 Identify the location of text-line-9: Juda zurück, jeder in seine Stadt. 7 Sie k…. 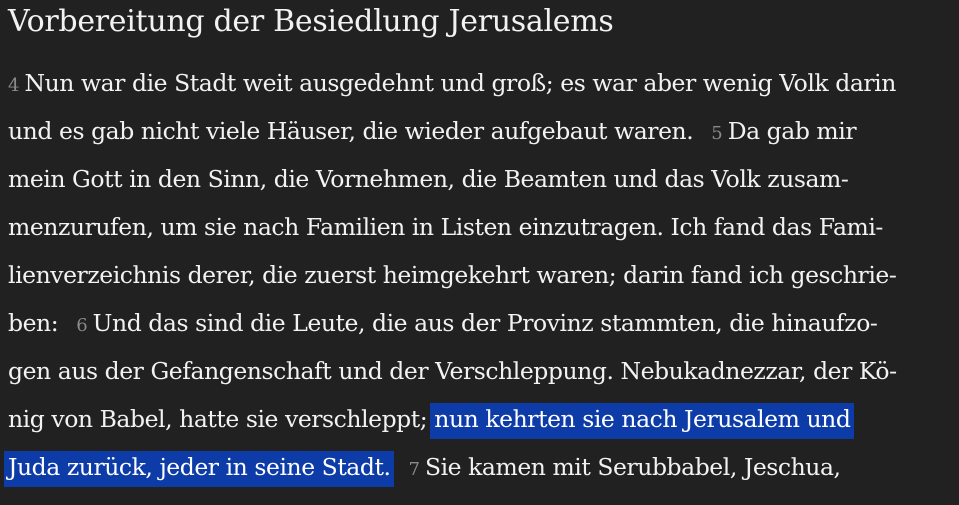
(422, 468).